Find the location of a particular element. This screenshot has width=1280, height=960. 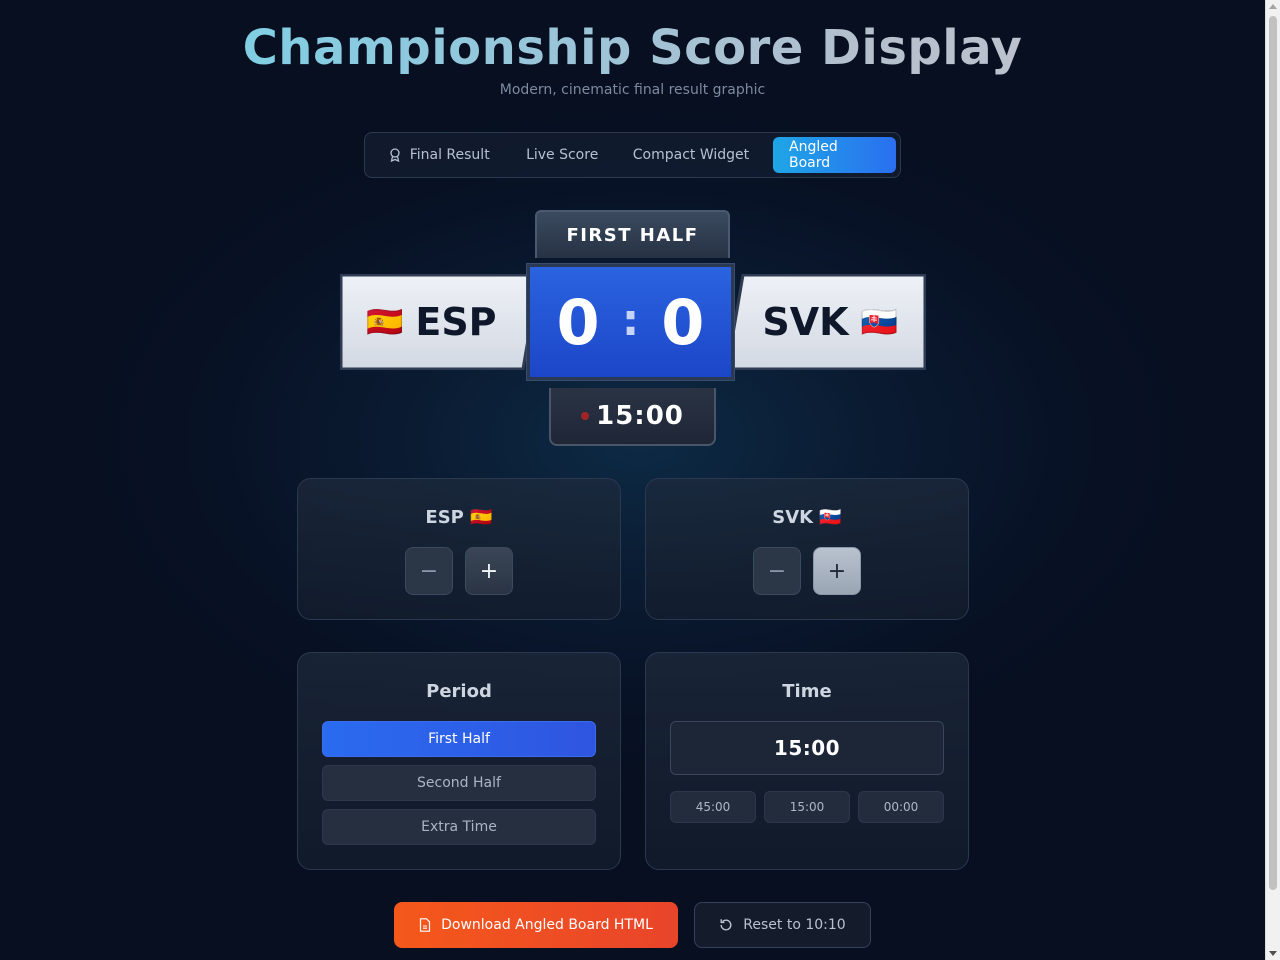

page-scrollbar is located at coordinates (1272, 480).